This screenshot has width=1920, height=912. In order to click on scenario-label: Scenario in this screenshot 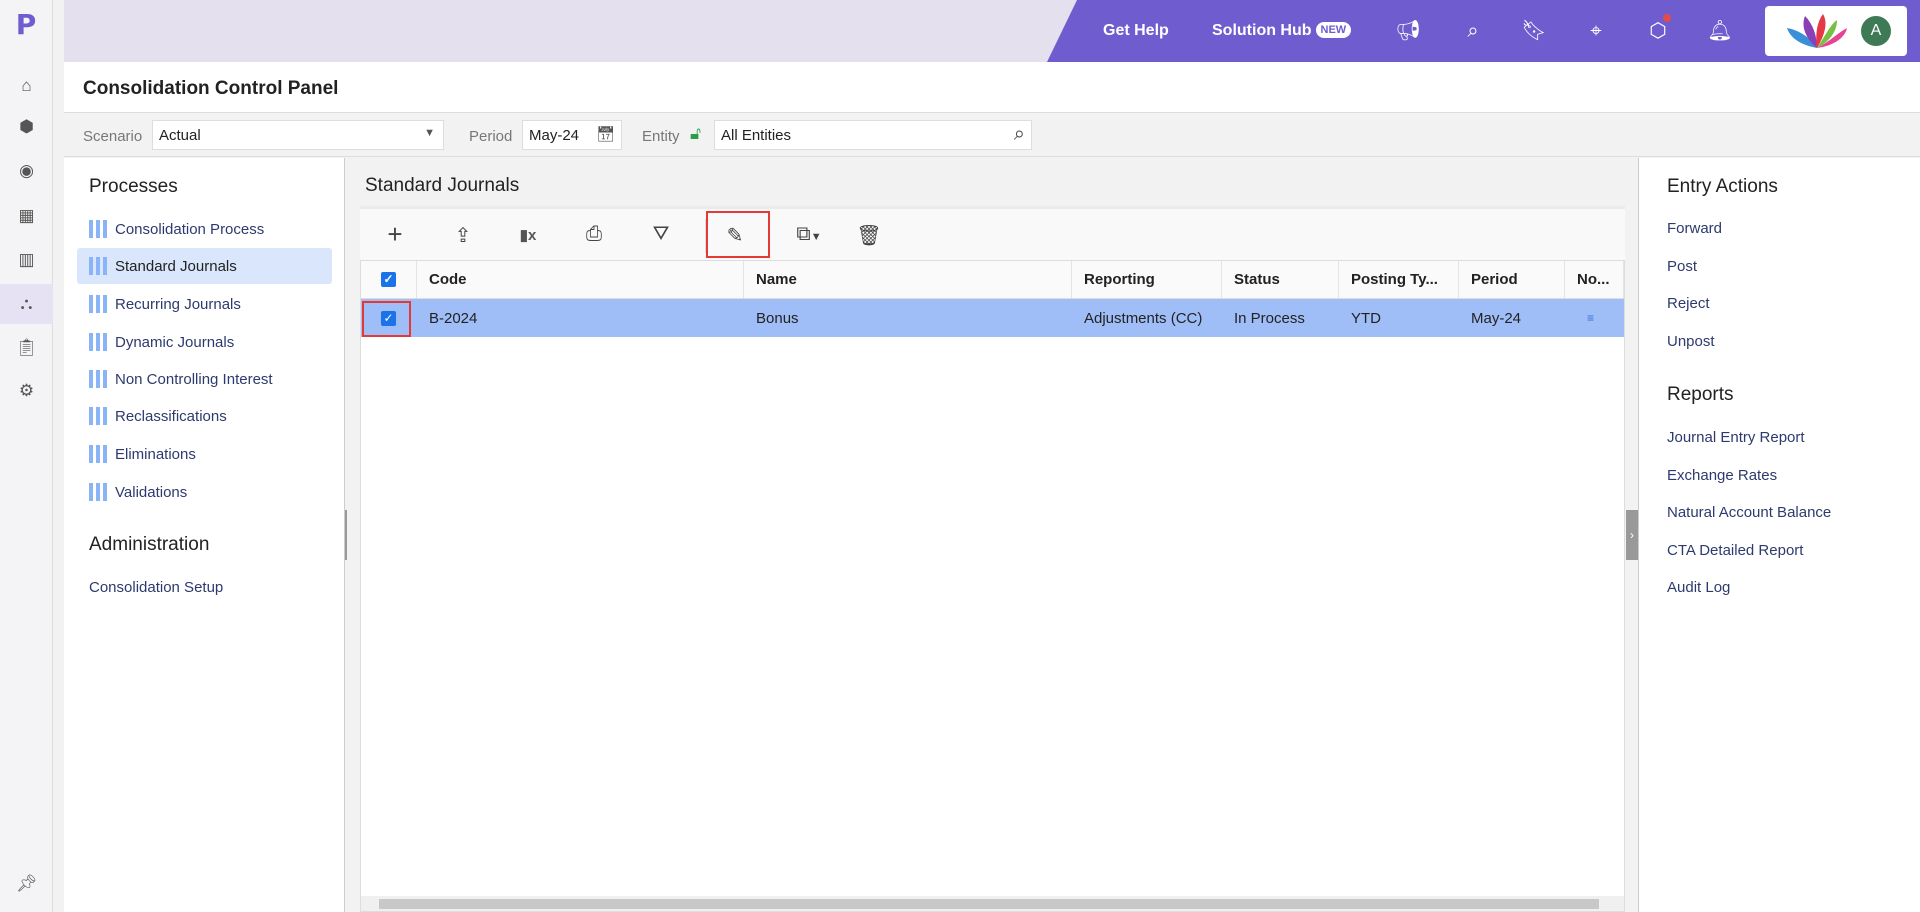, I will do `click(113, 136)`.